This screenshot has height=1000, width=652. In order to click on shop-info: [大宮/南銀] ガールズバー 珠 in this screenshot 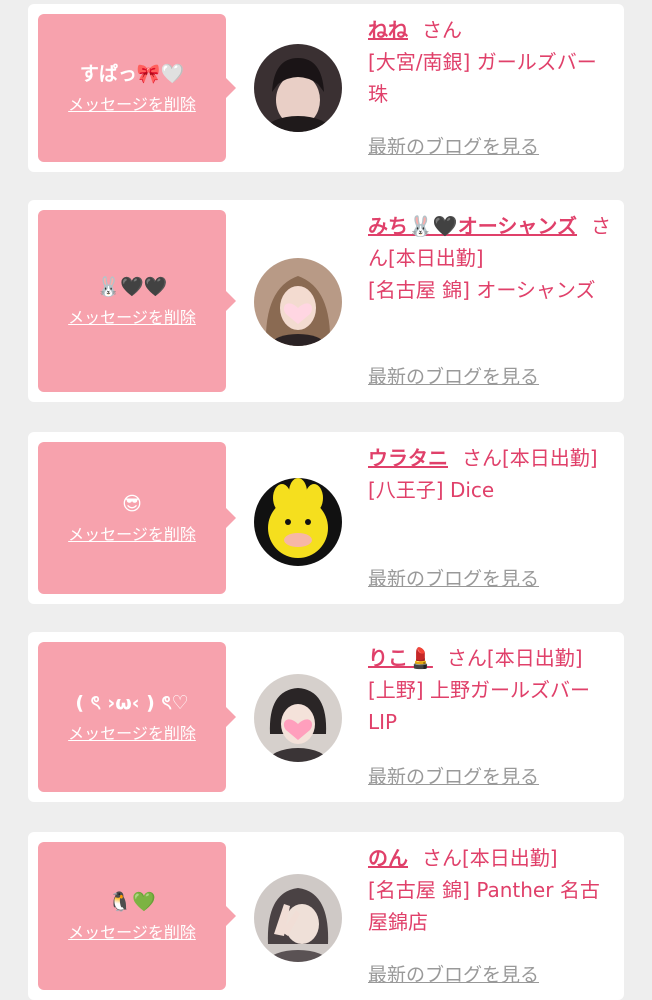, I will do `click(482, 78)`.